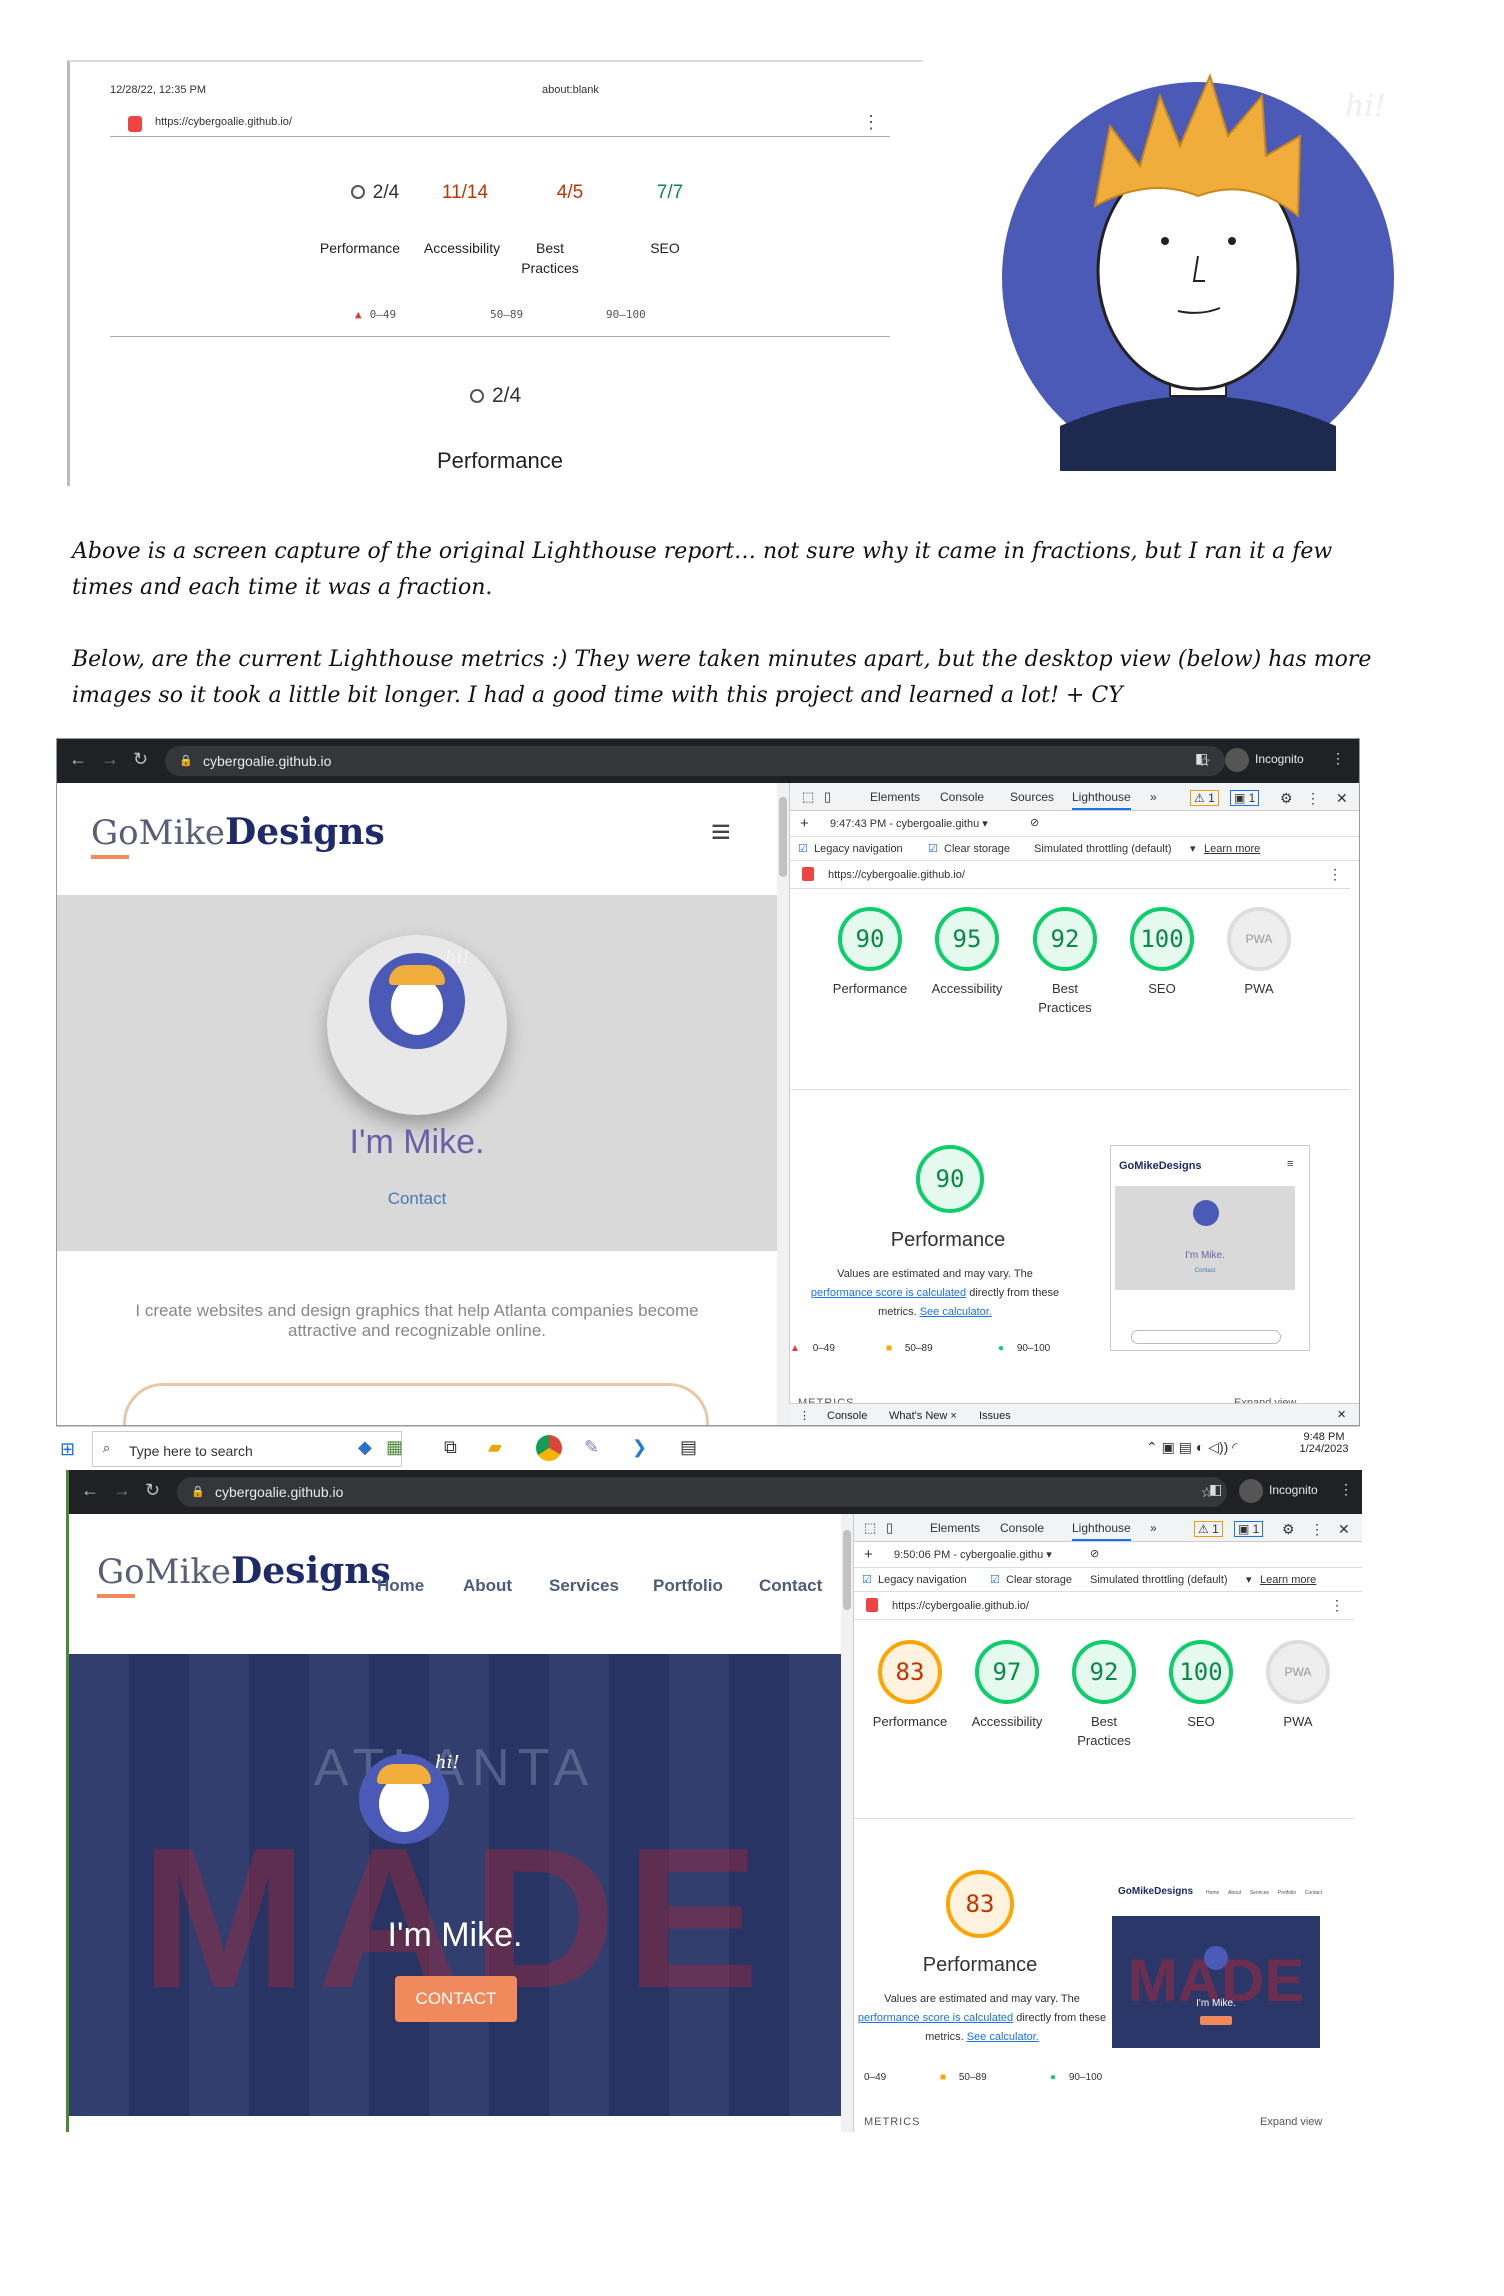 The height and width of the screenshot is (2296, 1504). What do you see at coordinates (67, 1449) in the screenshot?
I see `windows-start-icon: ⊞` at bounding box center [67, 1449].